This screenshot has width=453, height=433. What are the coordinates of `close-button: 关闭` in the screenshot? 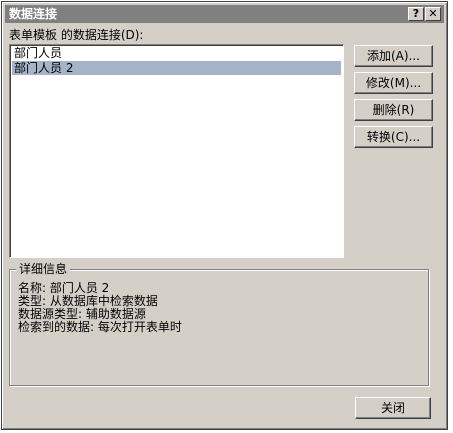 It's located at (393, 408).